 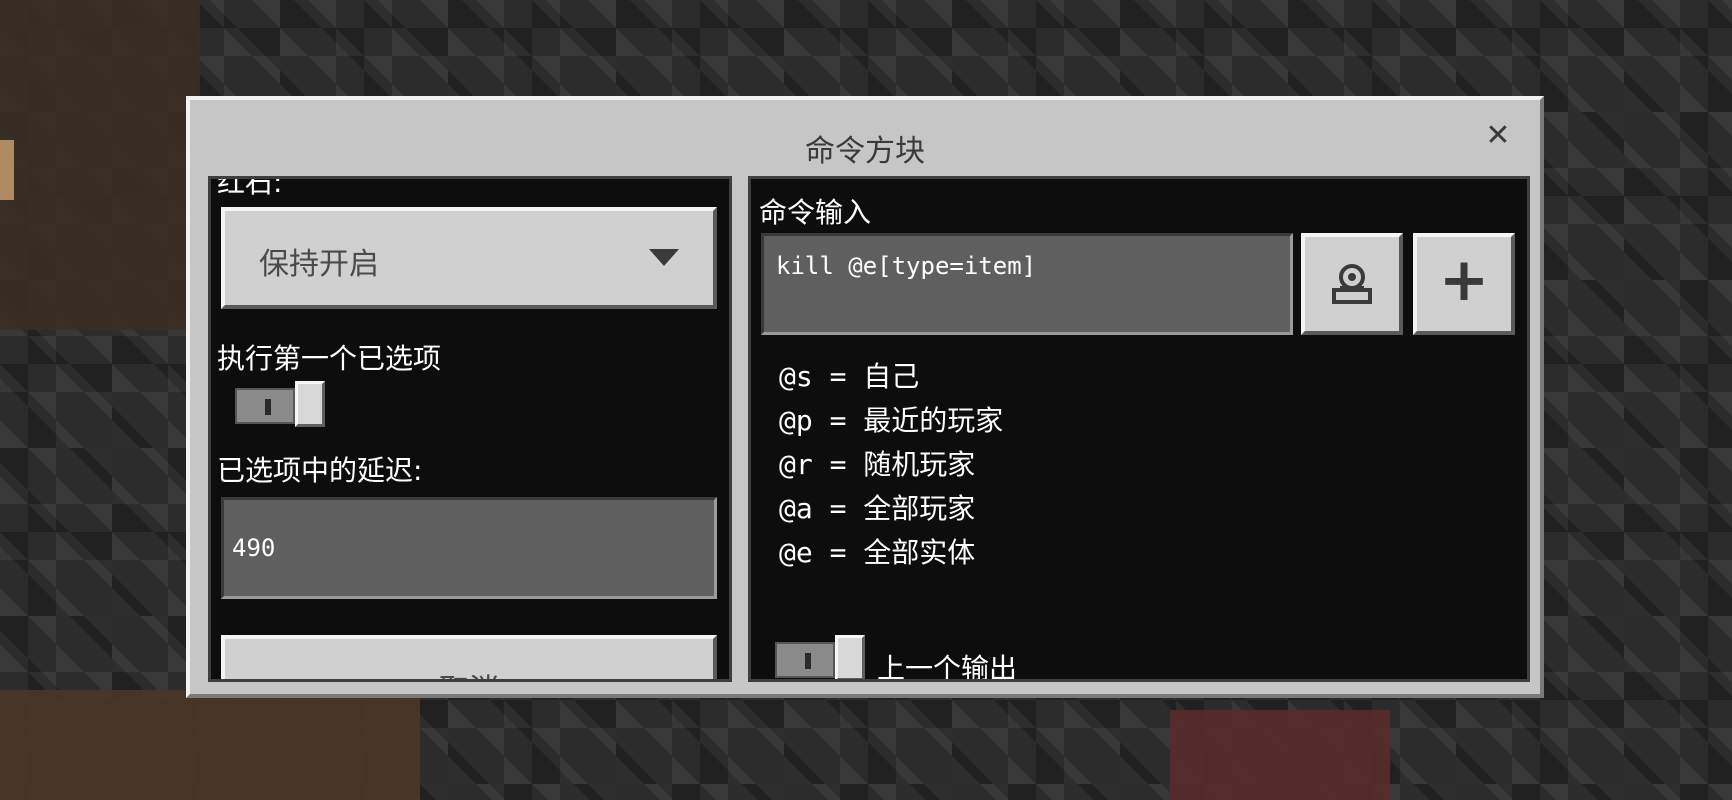 I want to click on selector-hint: @p = 最近的玩家, so click(x=891, y=420).